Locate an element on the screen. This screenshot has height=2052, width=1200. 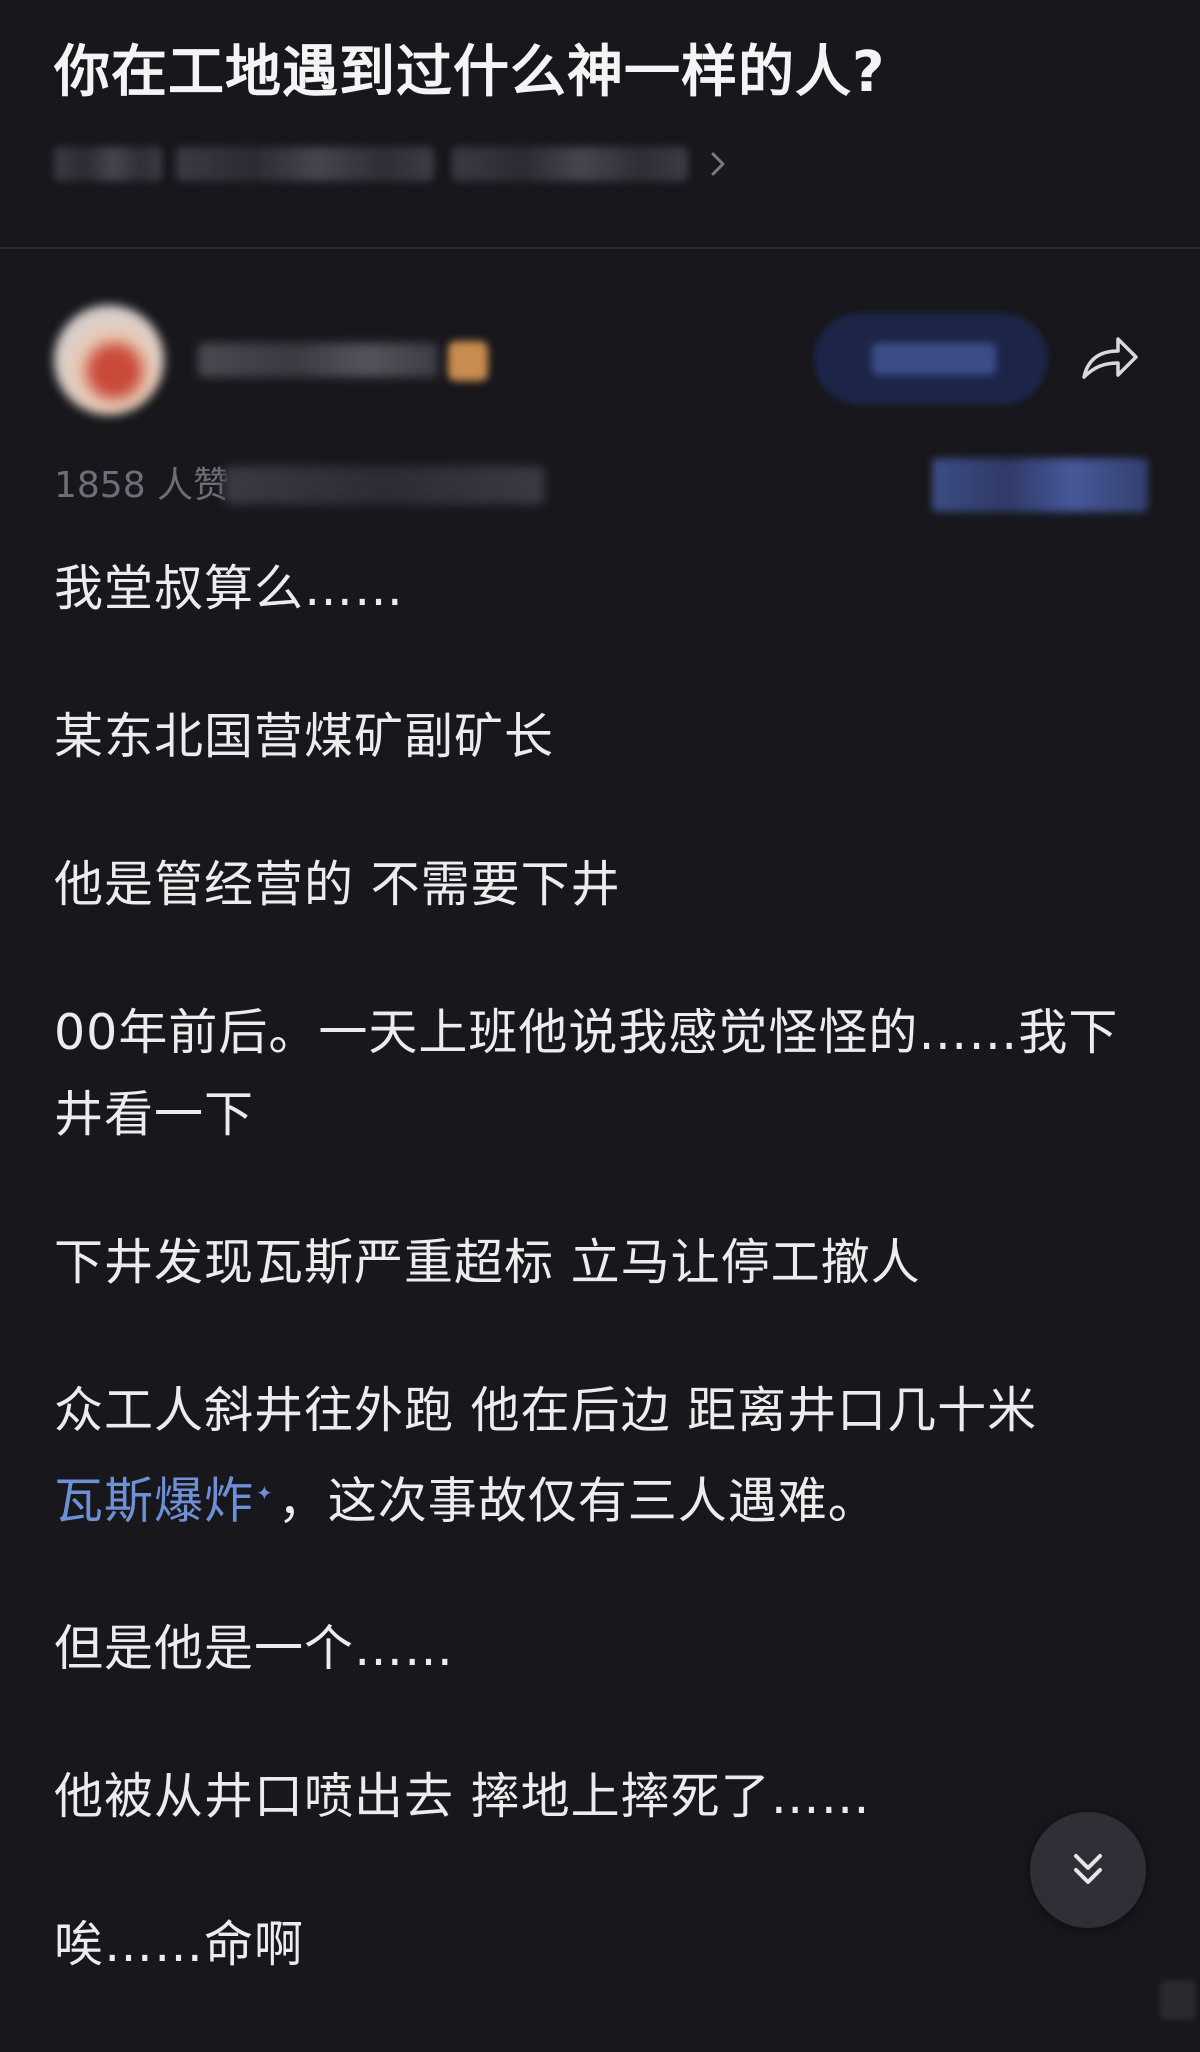
answer-paragraph: 众工人斜井往外跑 他在后边 距离井口几十米 瓦斯爆炸 ✦，这次事故仅有三人遇难。 is located at coordinates (604, 1456).